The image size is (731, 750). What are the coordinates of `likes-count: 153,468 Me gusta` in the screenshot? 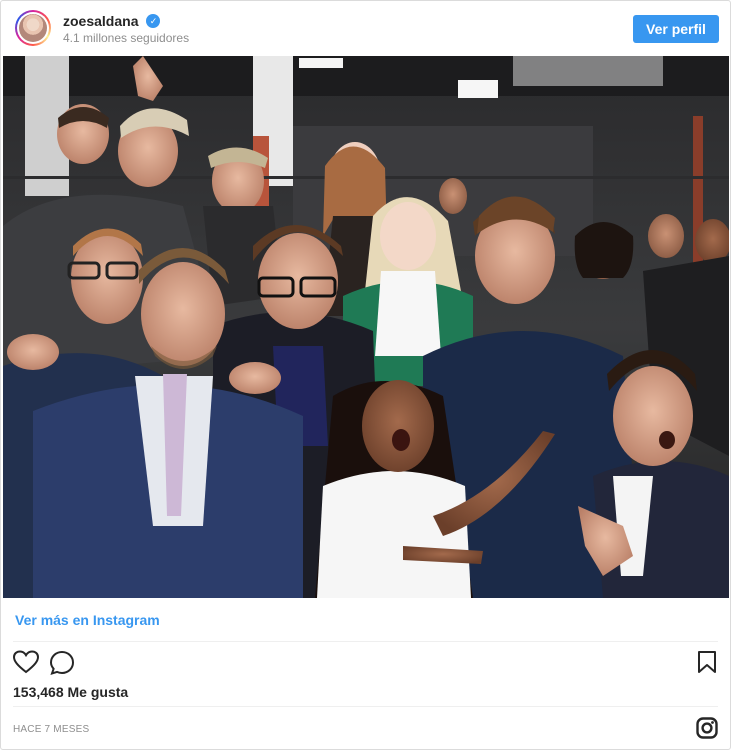 It's located at (70, 692).